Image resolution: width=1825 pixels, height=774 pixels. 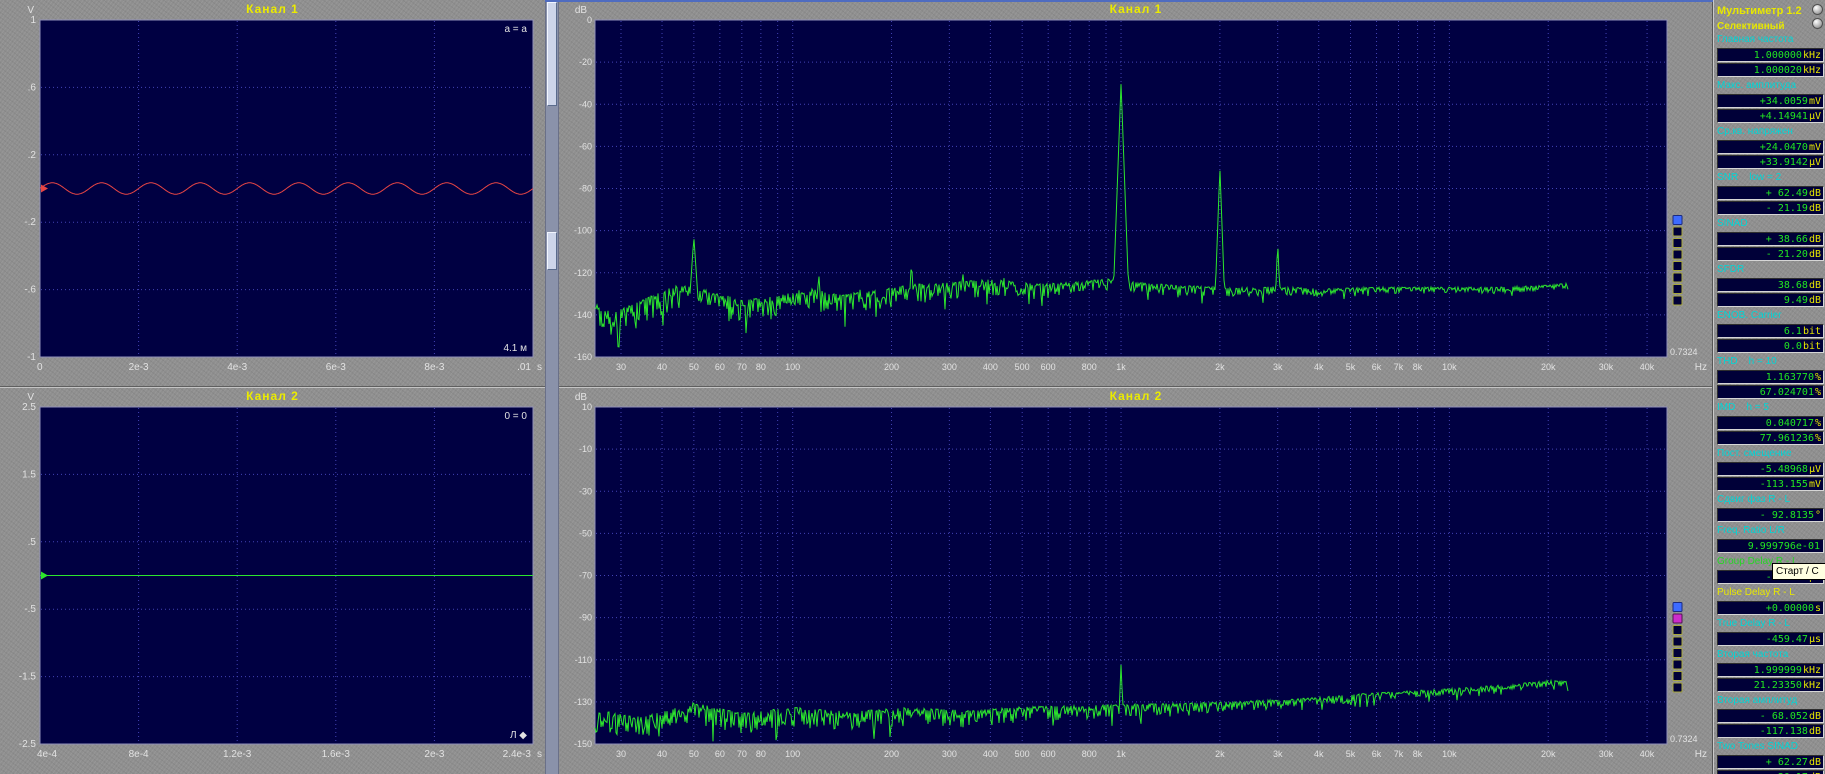 What do you see at coordinates (1817, 23) in the screenshot?
I see `multimeter-mode-led-button` at bounding box center [1817, 23].